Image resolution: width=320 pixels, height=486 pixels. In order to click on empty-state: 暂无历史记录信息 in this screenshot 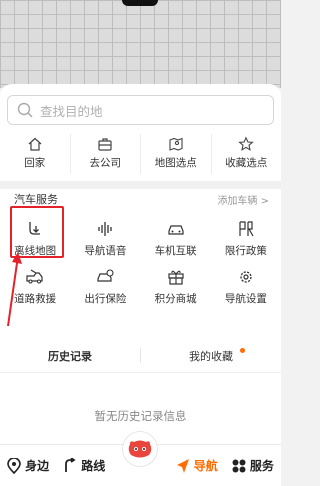, I will do `click(140, 414)`.